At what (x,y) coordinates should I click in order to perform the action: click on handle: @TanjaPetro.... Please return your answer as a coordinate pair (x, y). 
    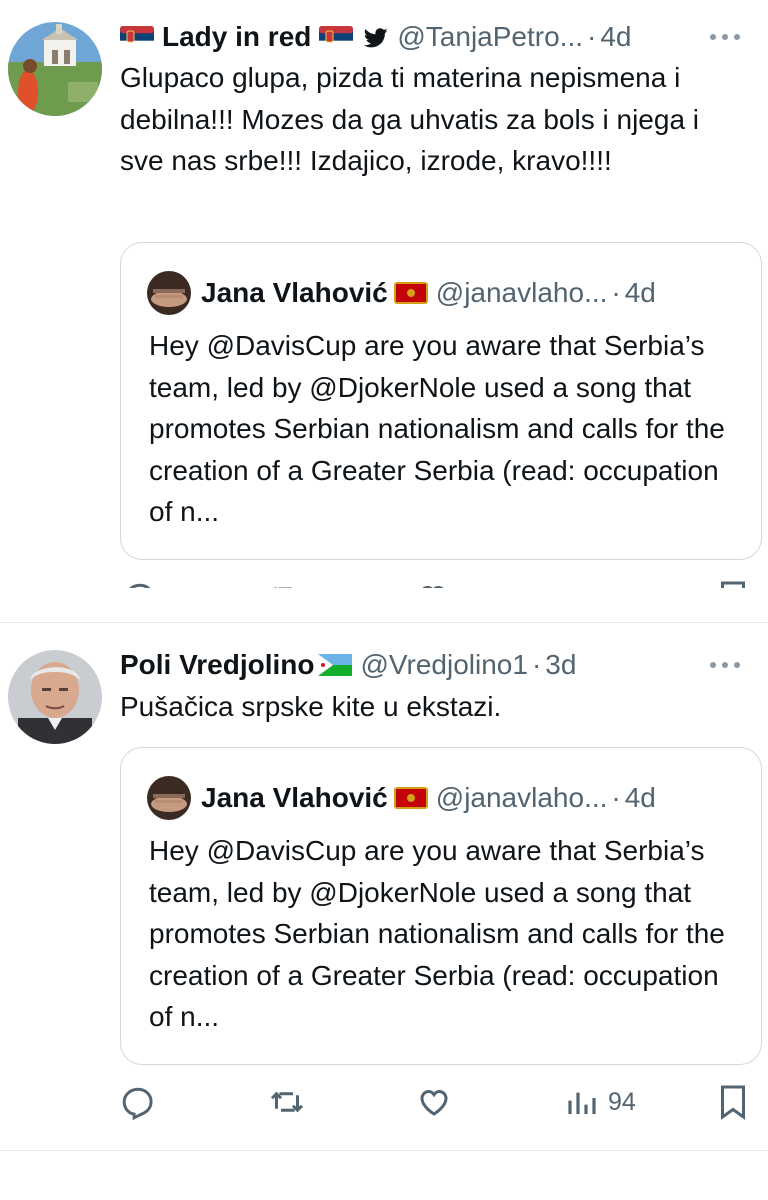
    Looking at the image, I should click on (490, 37).